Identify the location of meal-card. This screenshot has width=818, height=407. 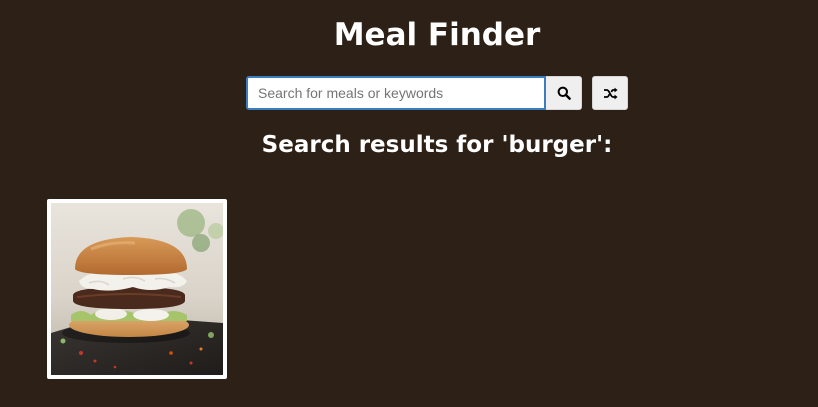
(137, 289).